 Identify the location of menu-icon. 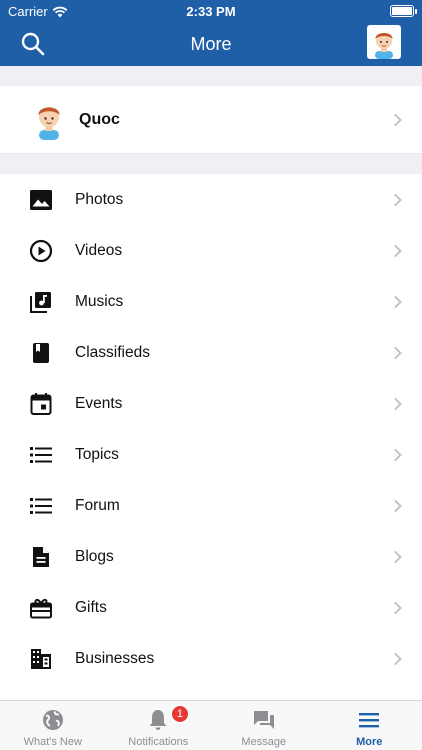
(369, 720).